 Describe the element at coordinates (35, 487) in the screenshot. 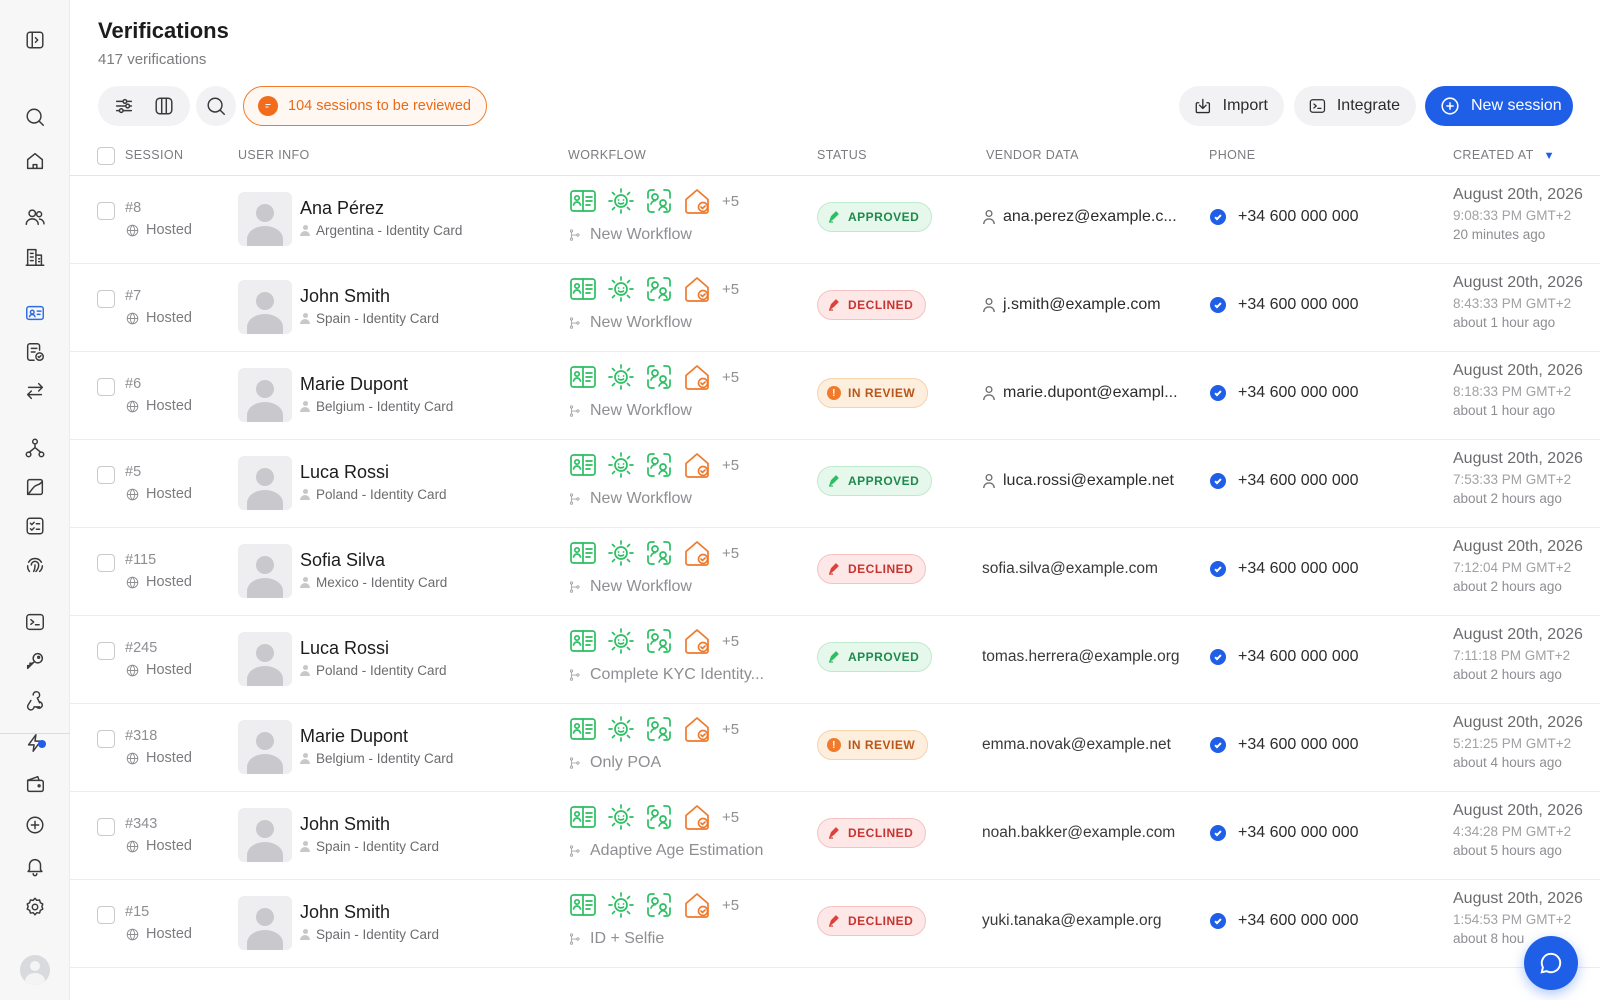

I see `analytics-icon` at that location.